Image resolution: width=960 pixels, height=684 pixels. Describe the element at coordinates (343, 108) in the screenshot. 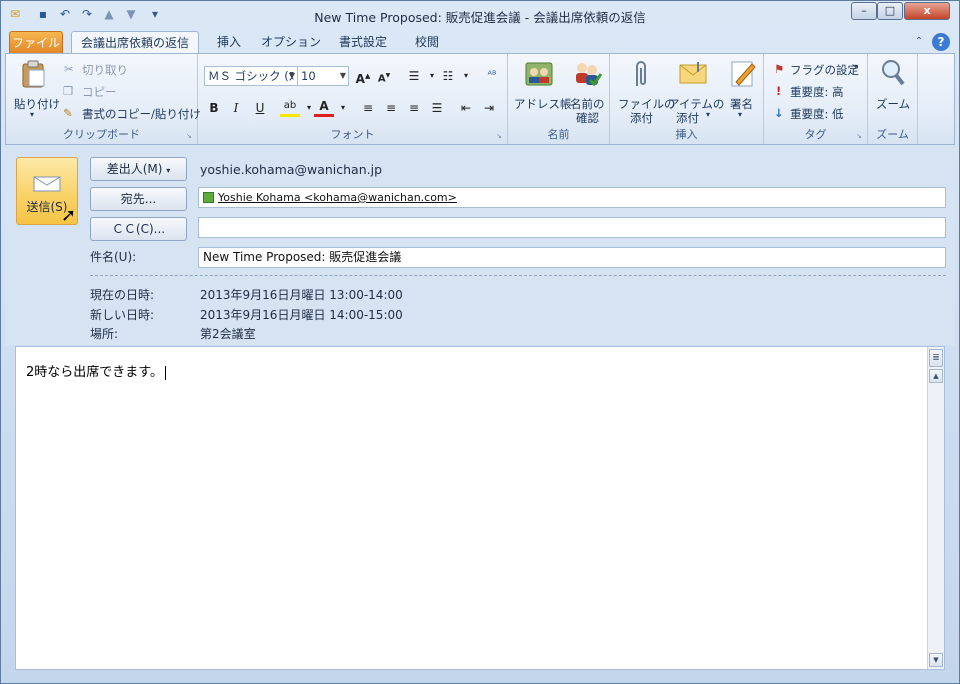

I see `font-color-dropdown-icon: ▾` at that location.